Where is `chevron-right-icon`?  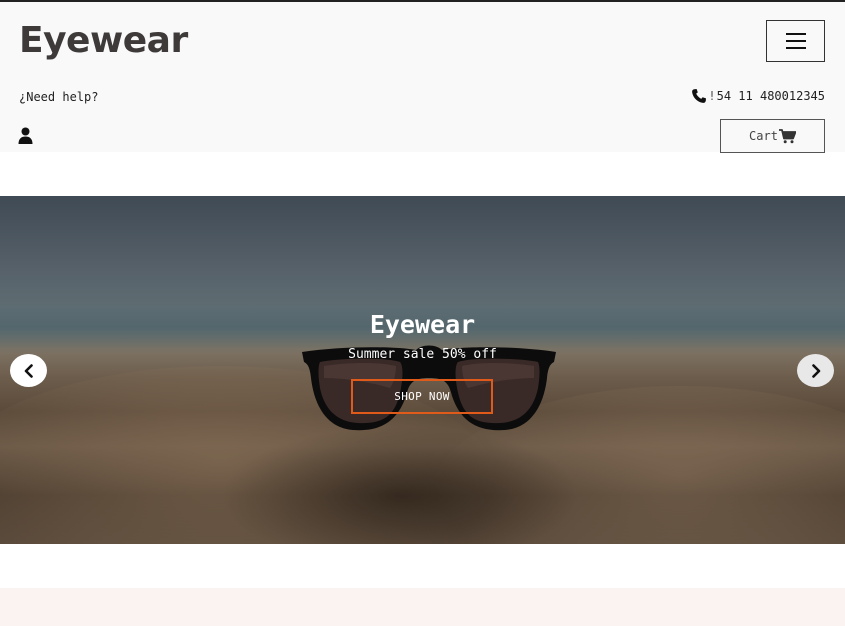
chevron-right-icon is located at coordinates (815, 370).